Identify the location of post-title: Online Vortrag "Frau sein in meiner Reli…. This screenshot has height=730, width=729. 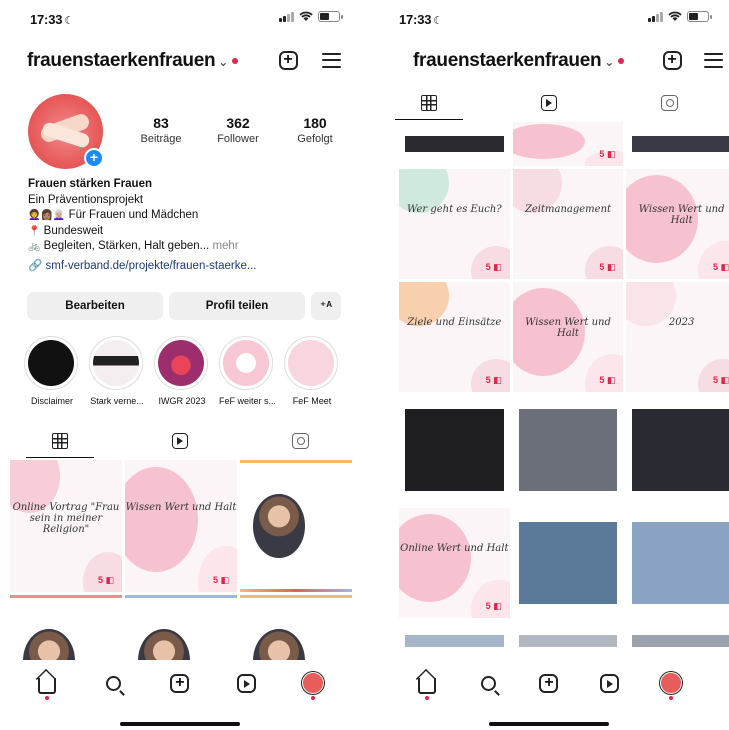
(66, 519).